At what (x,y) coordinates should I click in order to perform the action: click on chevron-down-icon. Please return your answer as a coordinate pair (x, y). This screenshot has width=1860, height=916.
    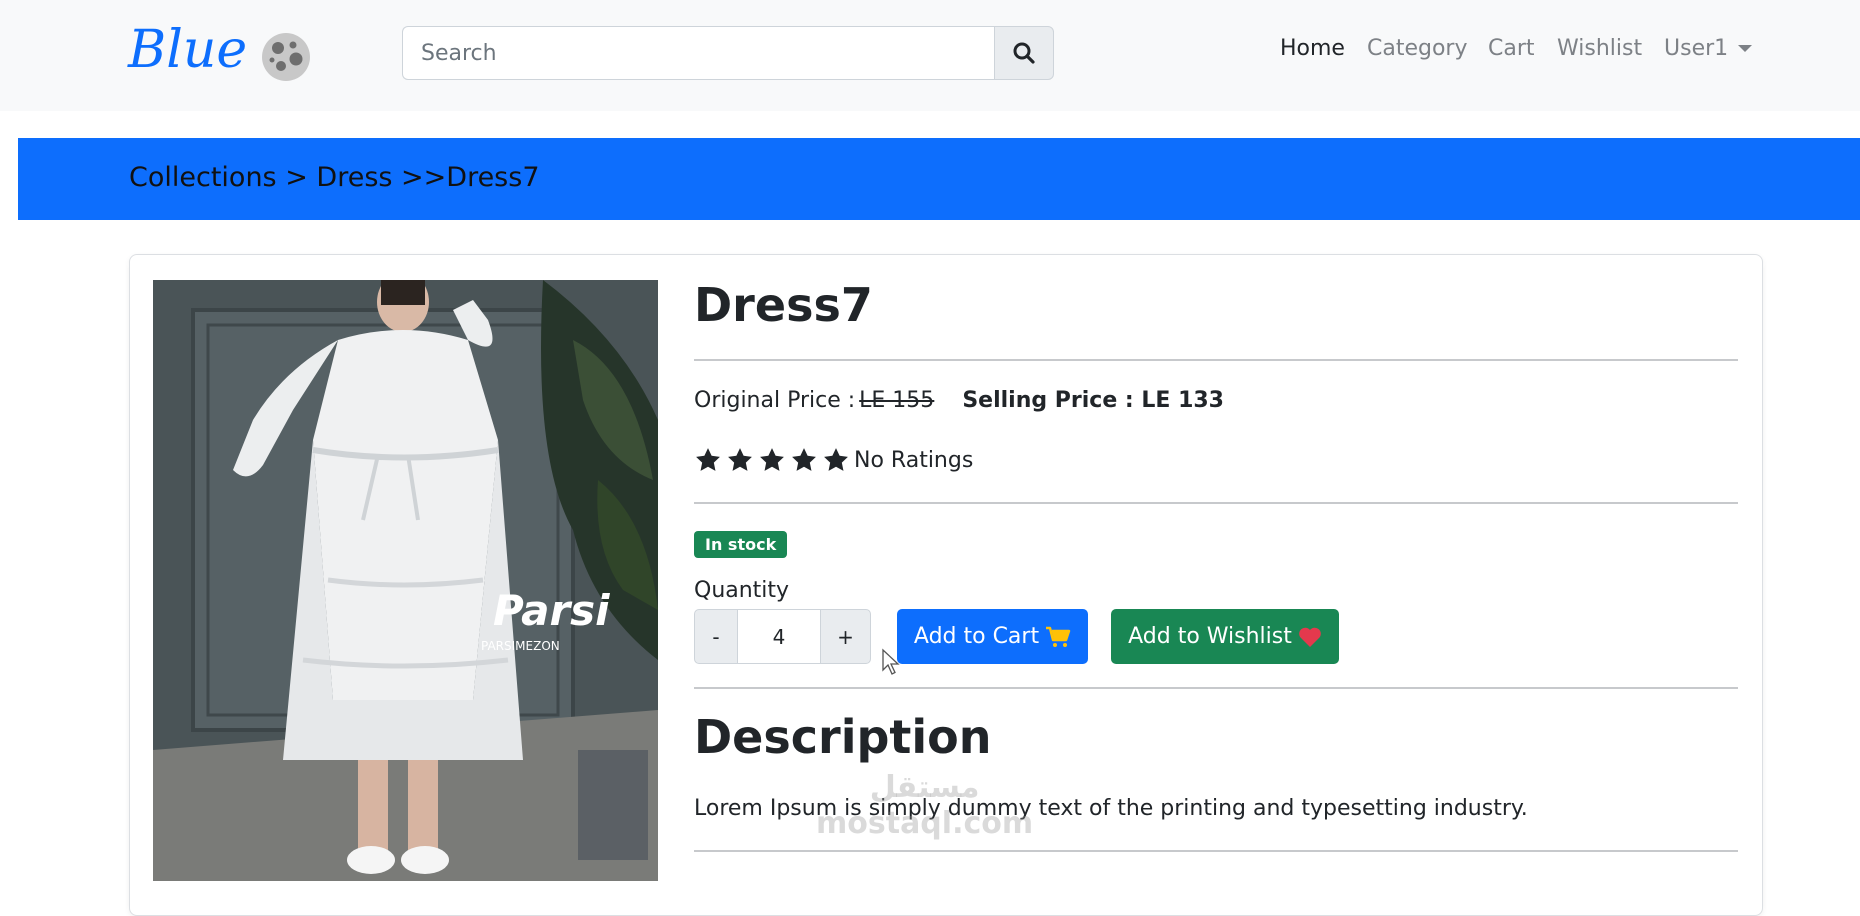
    Looking at the image, I should click on (1745, 48).